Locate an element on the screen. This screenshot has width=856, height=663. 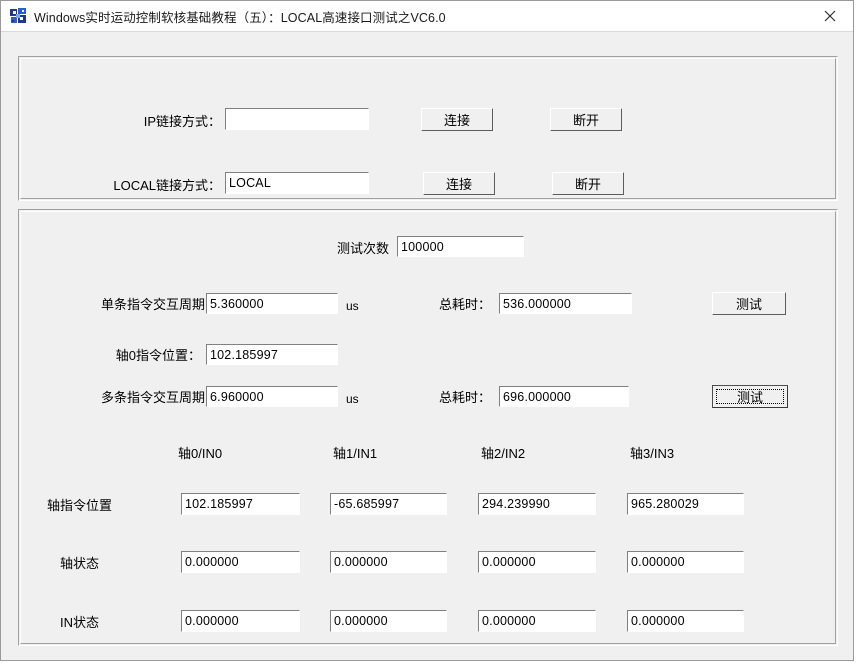
ip-connect-button: 连接 is located at coordinates (457, 119).